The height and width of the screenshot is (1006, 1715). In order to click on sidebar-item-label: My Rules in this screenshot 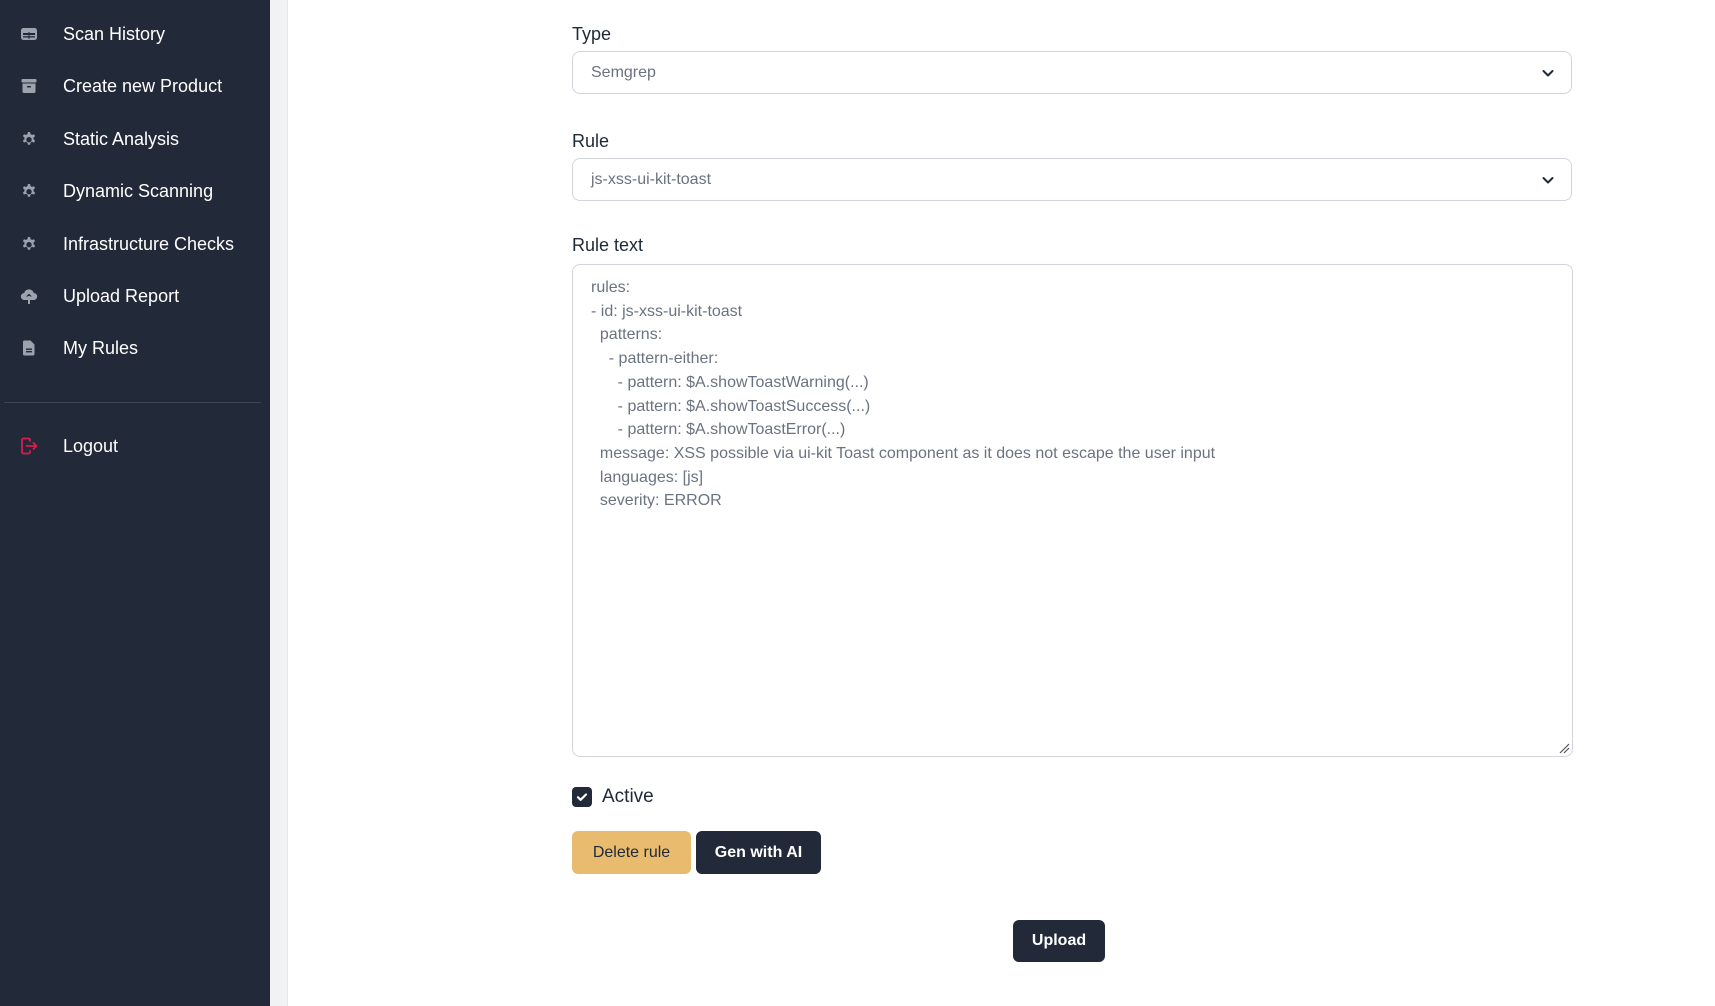, I will do `click(101, 348)`.